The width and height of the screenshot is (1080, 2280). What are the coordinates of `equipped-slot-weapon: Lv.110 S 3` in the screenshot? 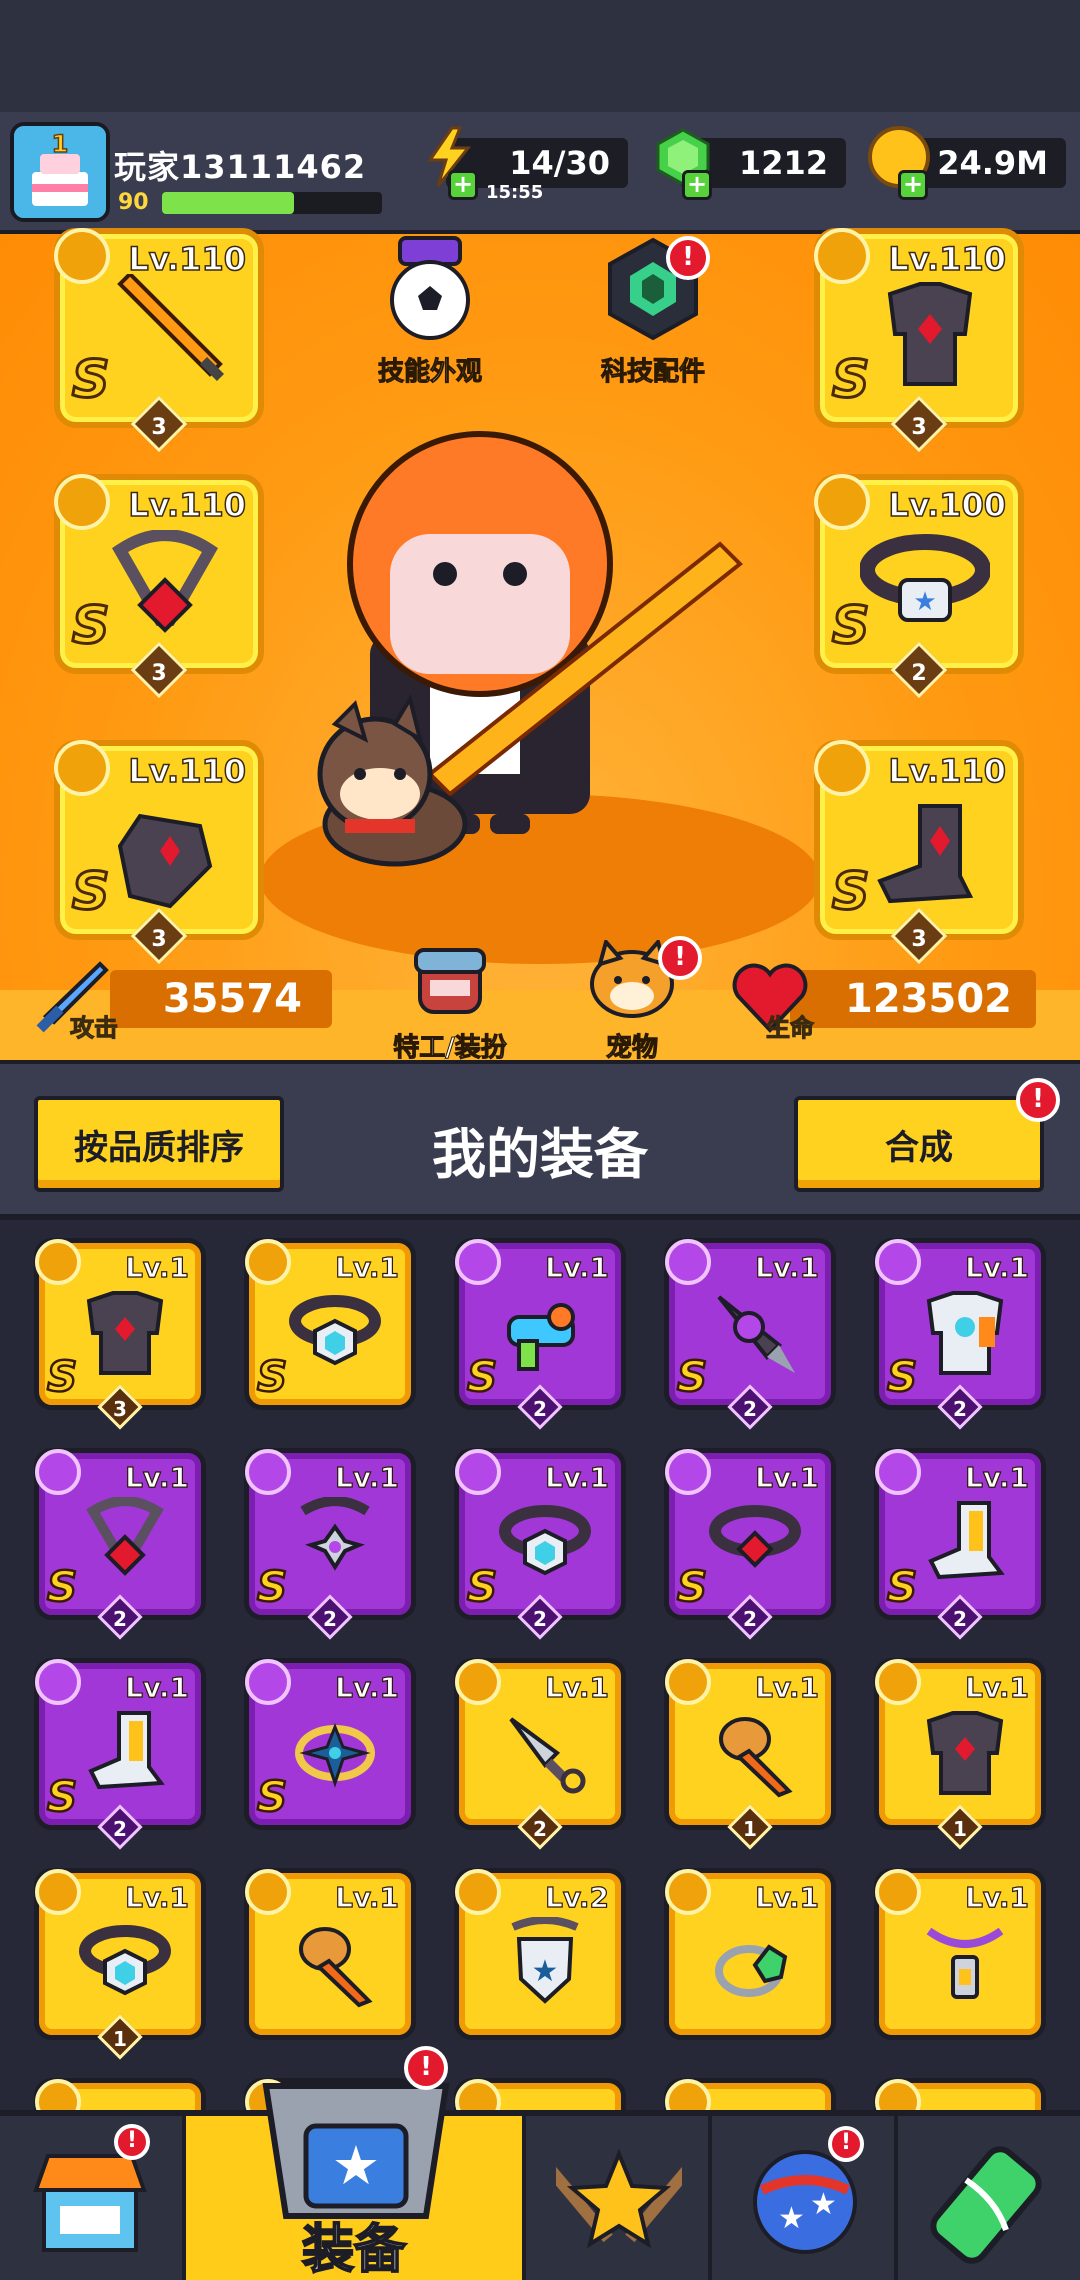 It's located at (159, 340).